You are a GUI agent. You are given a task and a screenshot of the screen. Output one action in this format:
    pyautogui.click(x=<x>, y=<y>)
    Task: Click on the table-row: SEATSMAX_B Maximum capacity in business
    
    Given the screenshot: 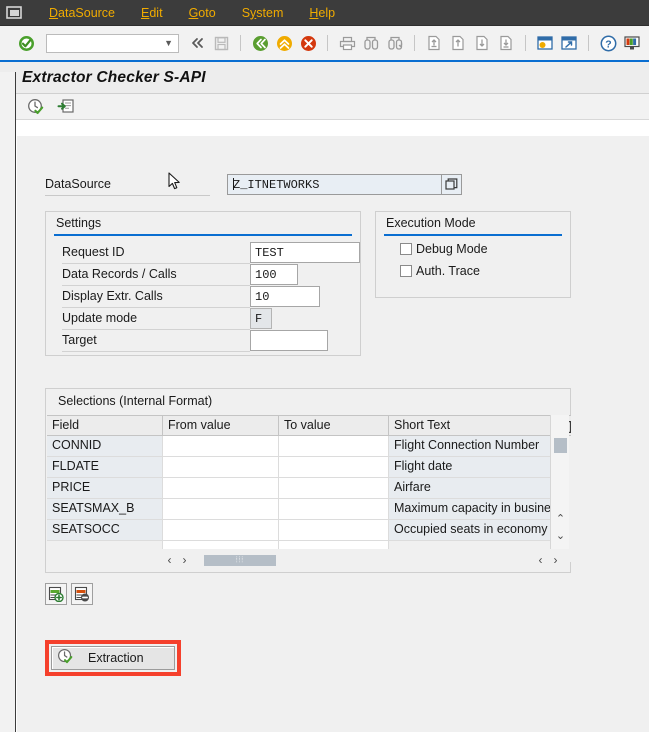 What is the action you would take?
    pyautogui.click(x=309, y=509)
    